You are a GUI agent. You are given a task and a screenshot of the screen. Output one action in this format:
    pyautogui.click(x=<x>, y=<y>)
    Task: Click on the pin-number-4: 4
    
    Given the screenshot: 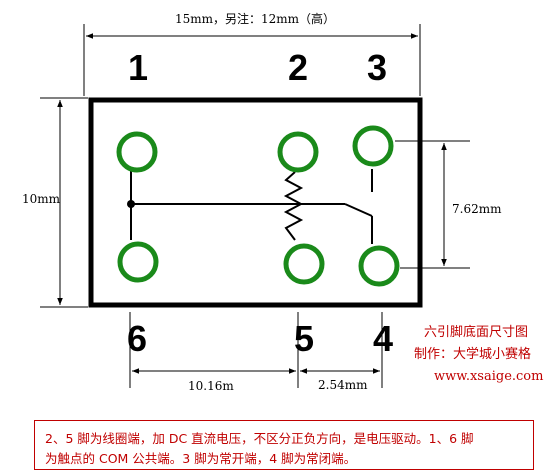 What is the action you would take?
    pyautogui.click(x=383, y=338)
    